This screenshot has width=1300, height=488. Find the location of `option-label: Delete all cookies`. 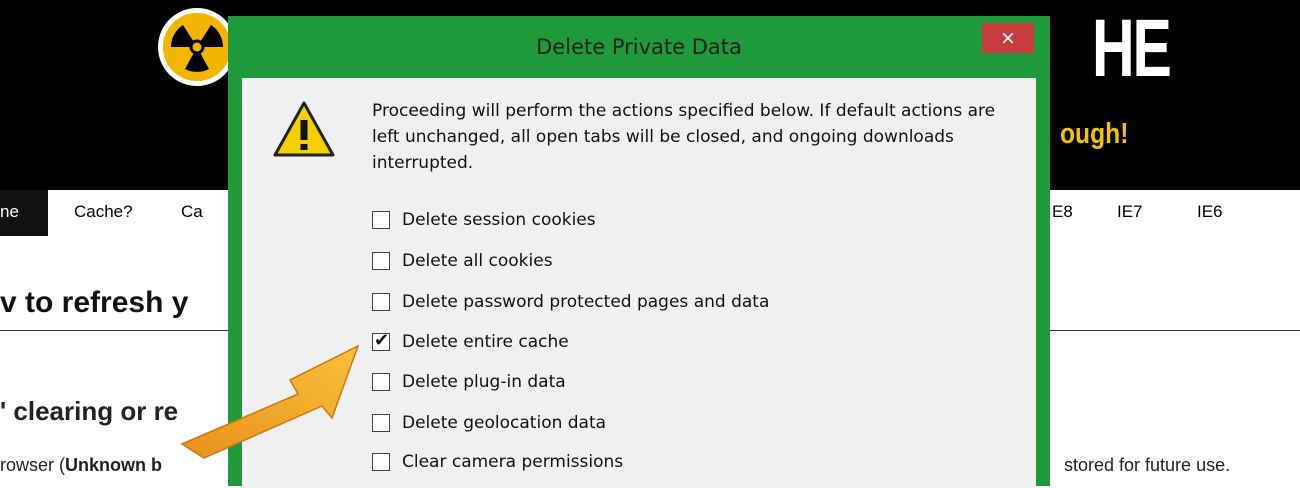

option-label: Delete all cookies is located at coordinates (477, 261).